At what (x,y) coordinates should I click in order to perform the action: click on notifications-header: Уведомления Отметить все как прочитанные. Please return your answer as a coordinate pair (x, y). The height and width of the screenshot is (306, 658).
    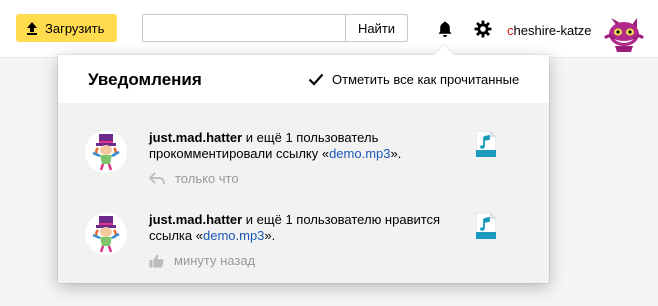
    Looking at the image, I should click on (303, 79).